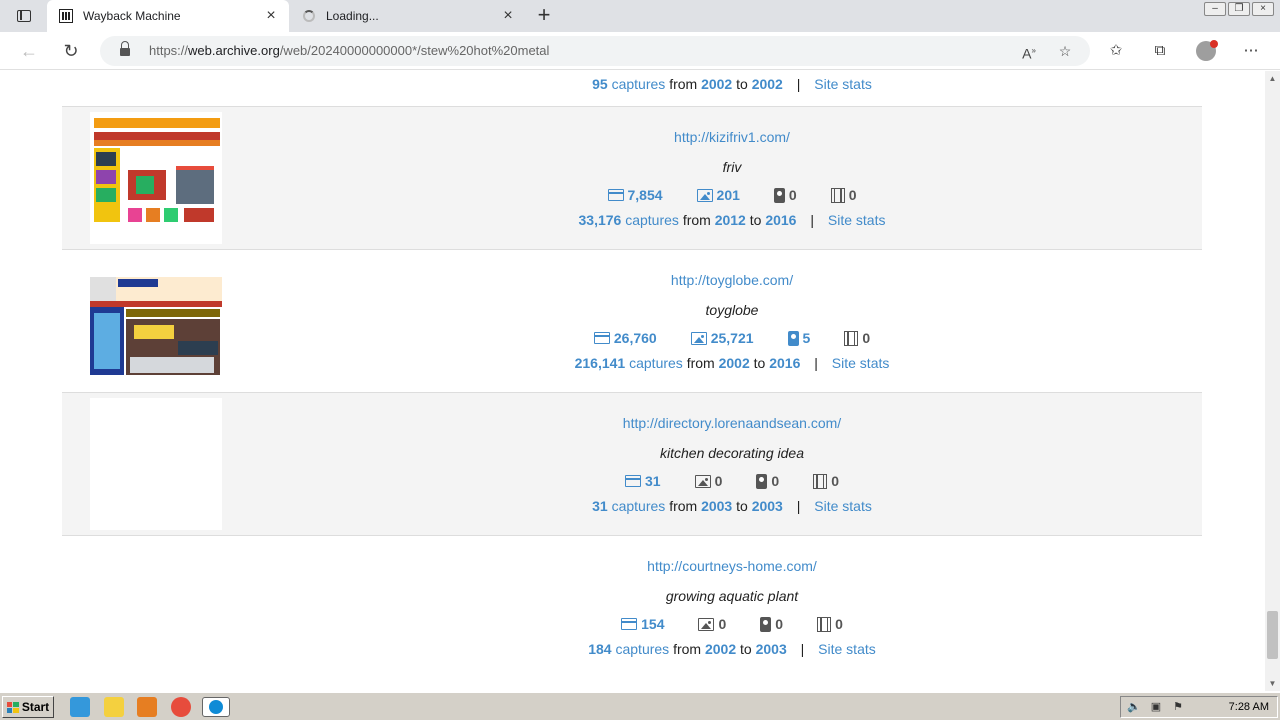  What do you see at coordinates (1065, 51) in the screenshot?
I see `add-favorite-icon: ☆` at bounding box center [1065, 51].